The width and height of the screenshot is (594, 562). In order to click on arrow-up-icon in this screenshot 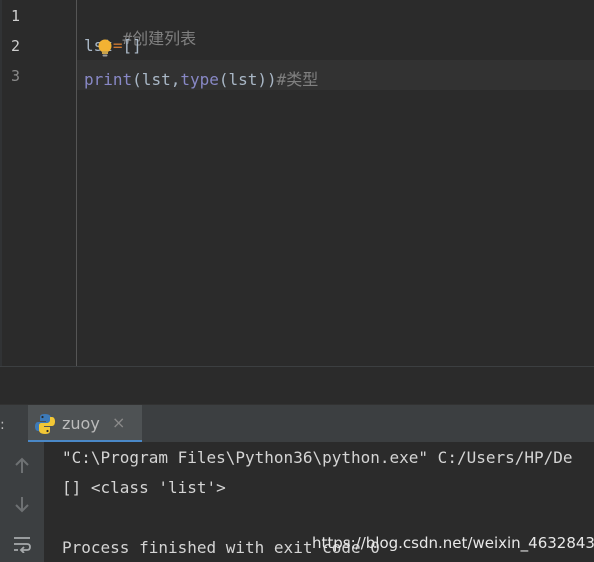, I will do `click(22, 466)`.